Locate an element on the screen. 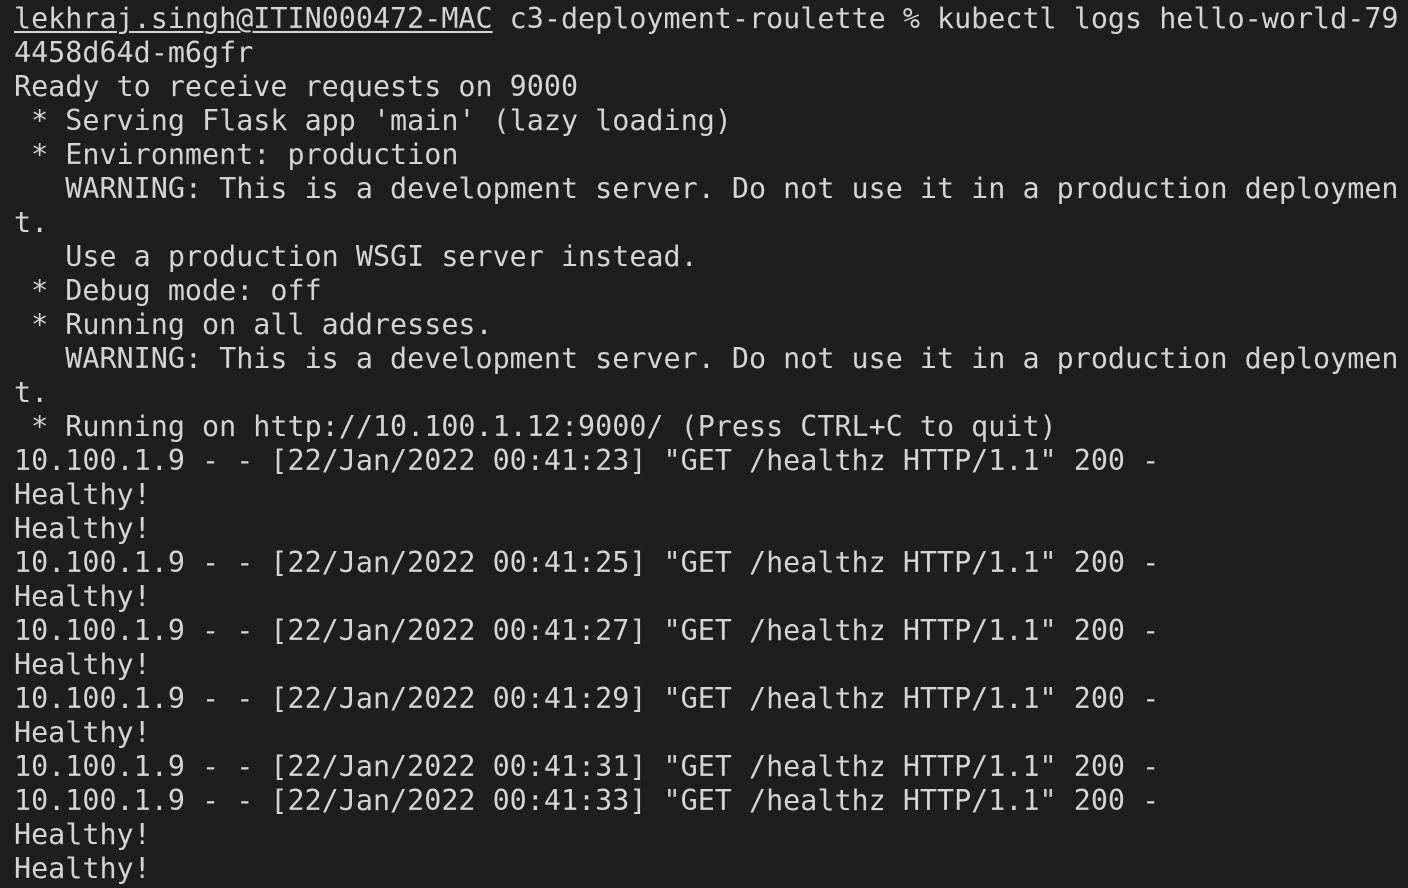 The image size is (1408, 888). output-line: * Debug mode: off is located at coordinates (168, 290).